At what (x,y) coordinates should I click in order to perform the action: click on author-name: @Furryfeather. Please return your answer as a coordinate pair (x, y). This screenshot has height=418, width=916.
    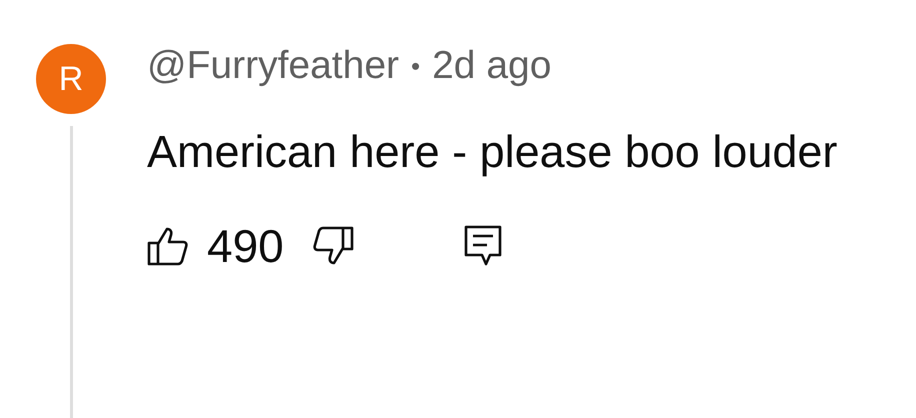
    Looking at the image, I should click on (273, 66).